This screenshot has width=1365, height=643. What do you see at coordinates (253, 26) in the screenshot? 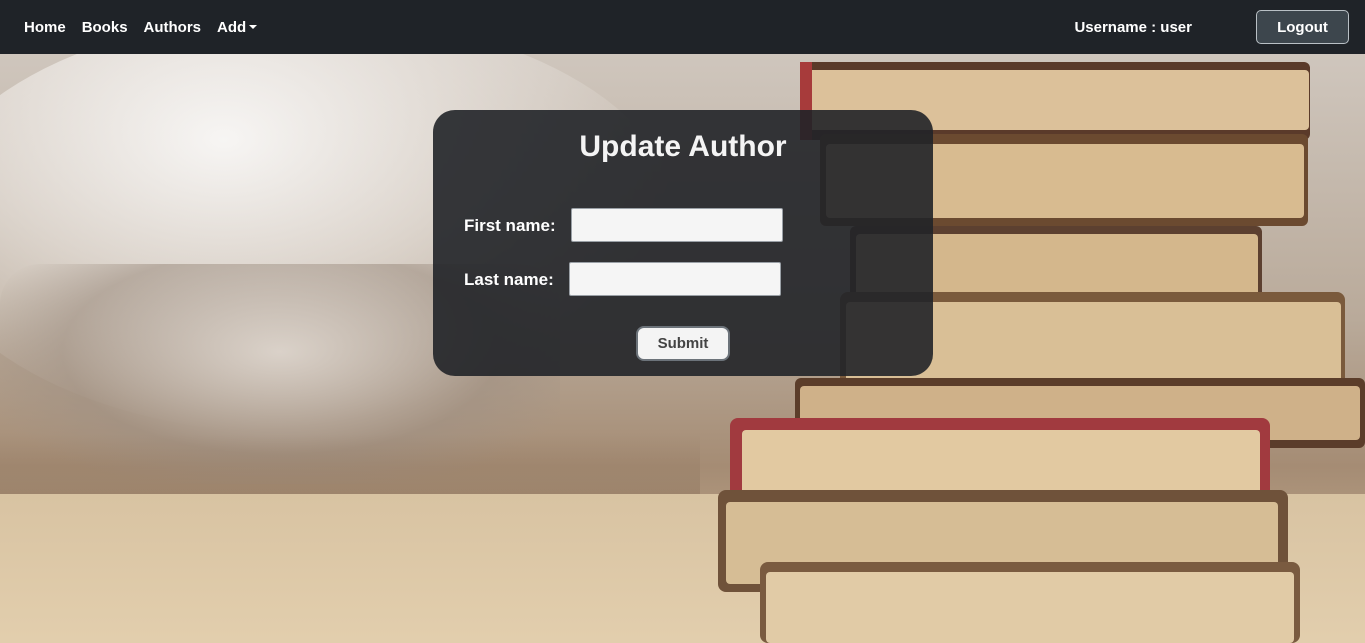
I see `caret-down-icon` at bounding box center [253, 26].